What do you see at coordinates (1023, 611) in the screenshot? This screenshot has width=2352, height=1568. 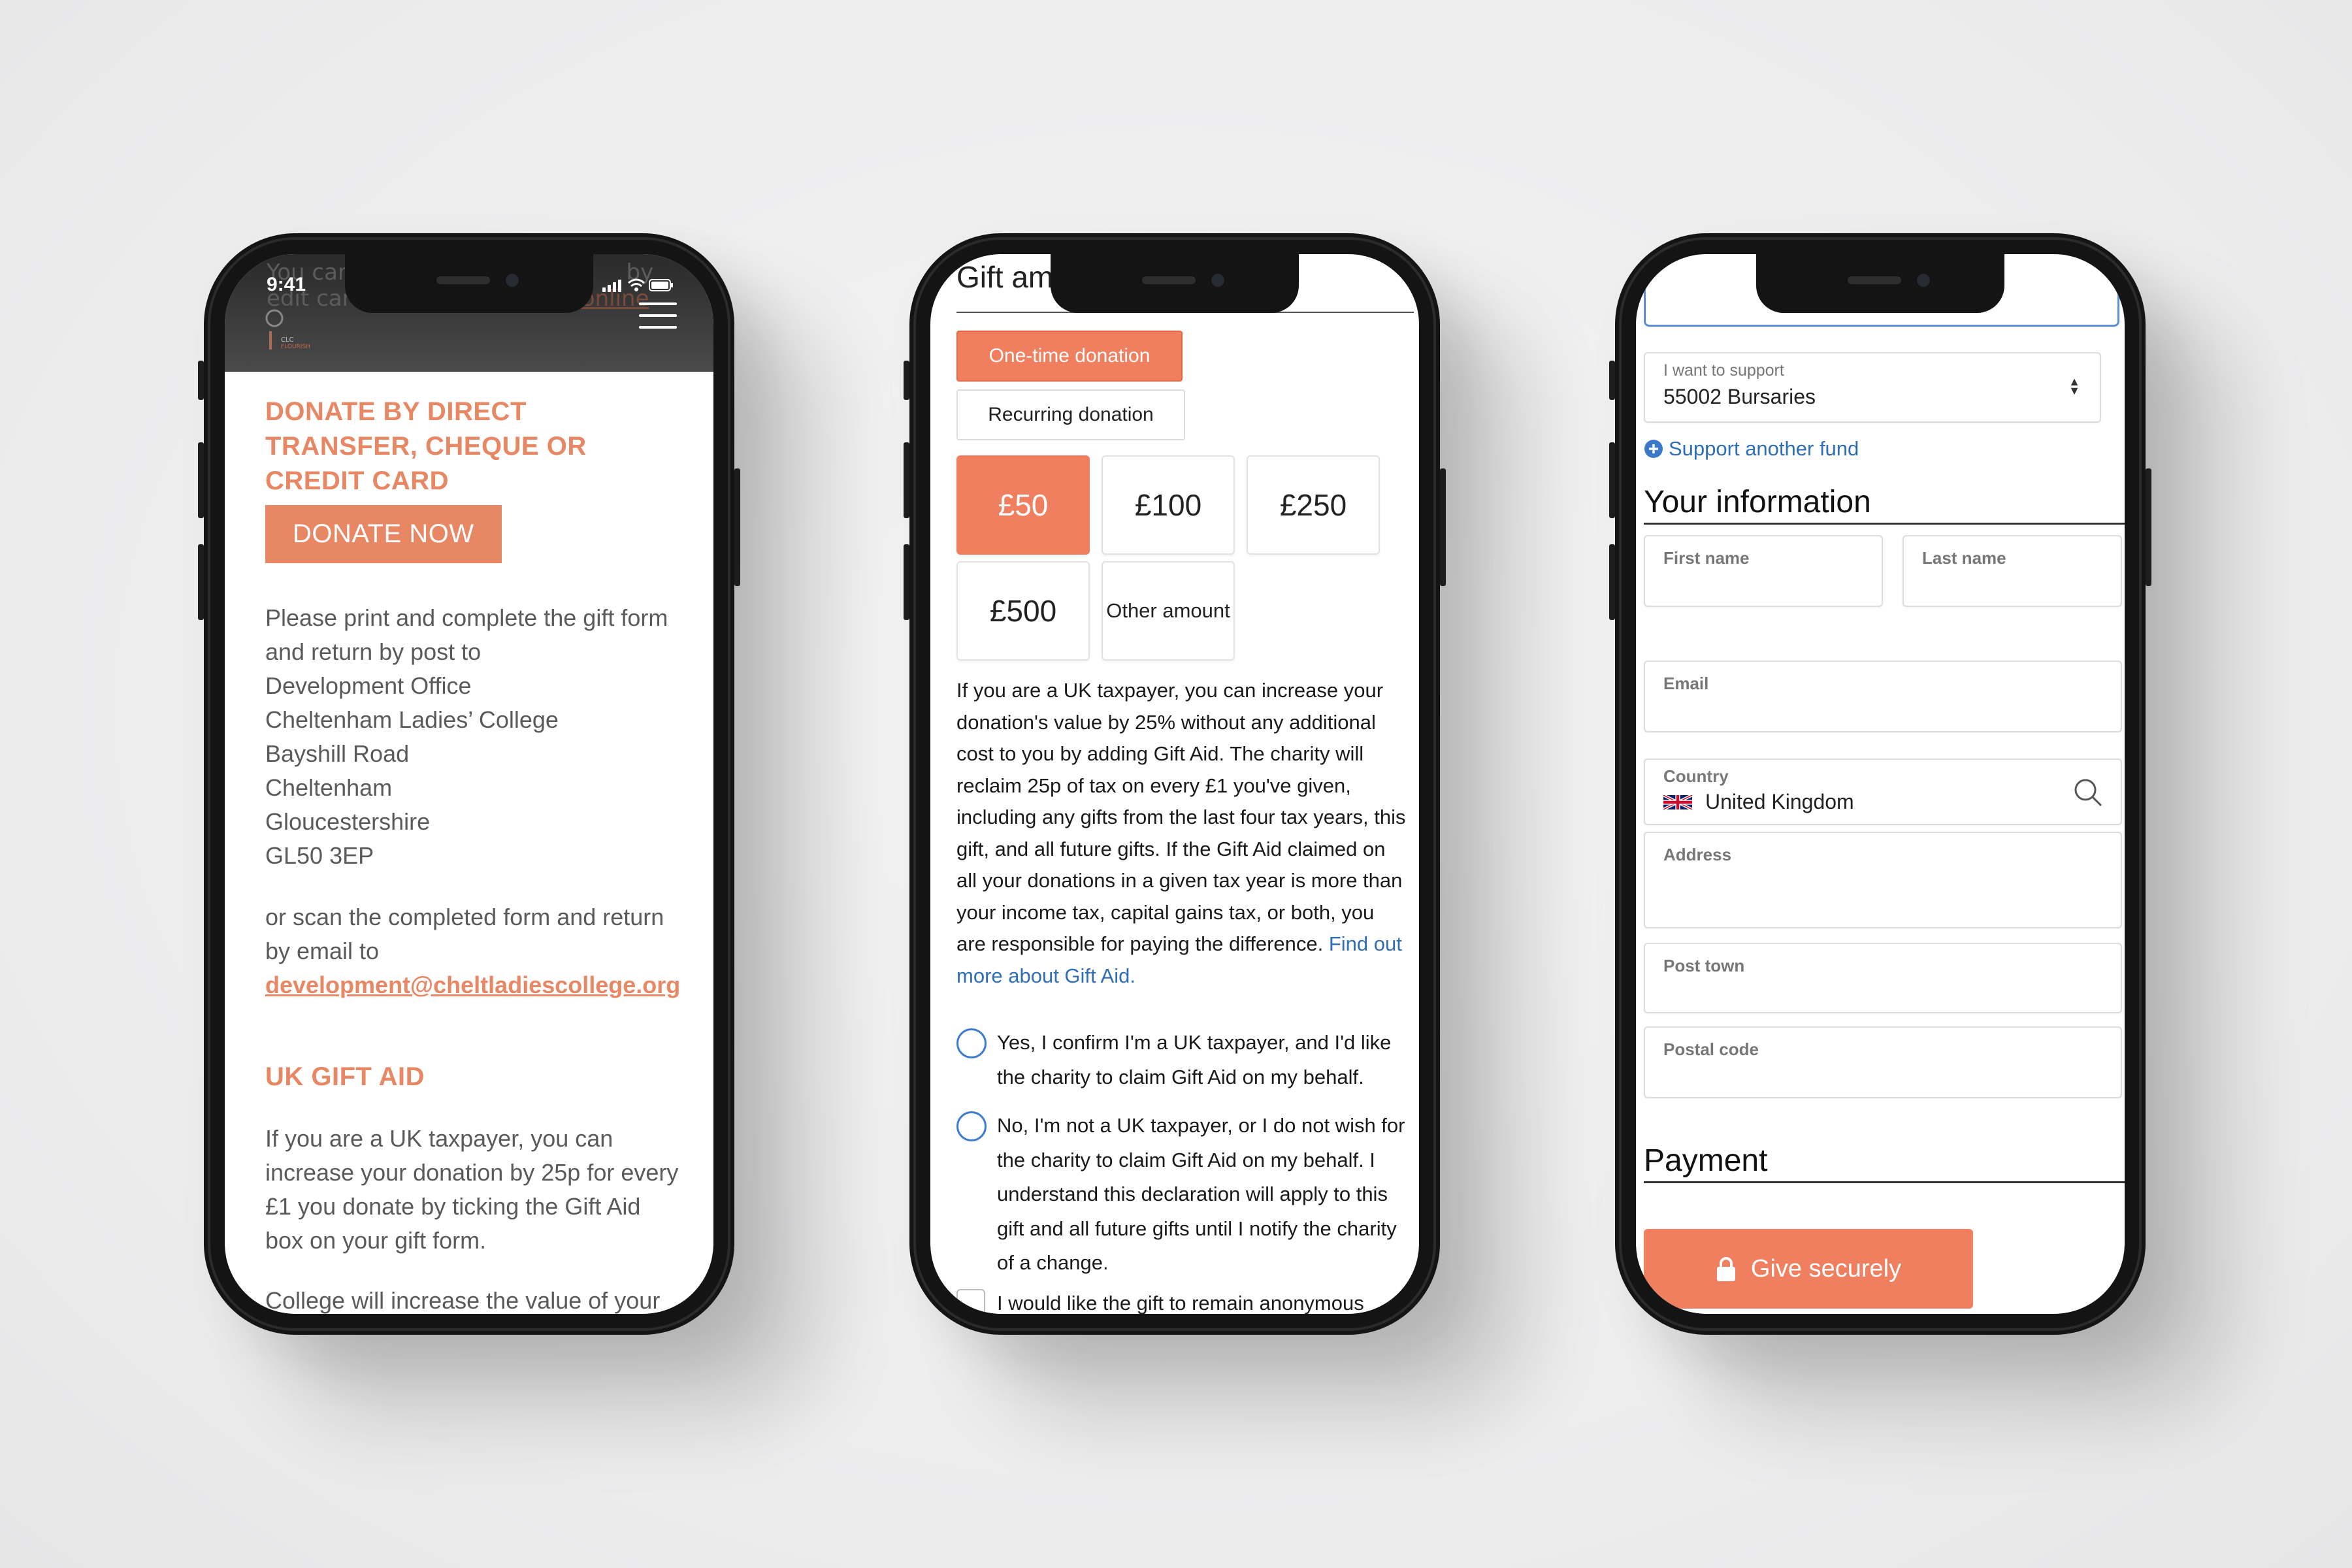 I see `amount-500-button: £500` at bounding box center [1023, 611].